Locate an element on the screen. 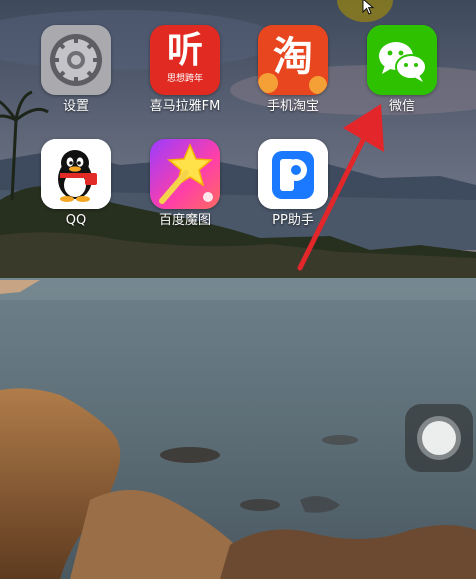 The width and height of the screenshot is (476, 583). app-pp: PP助手 is located at coordinates (293, 184).